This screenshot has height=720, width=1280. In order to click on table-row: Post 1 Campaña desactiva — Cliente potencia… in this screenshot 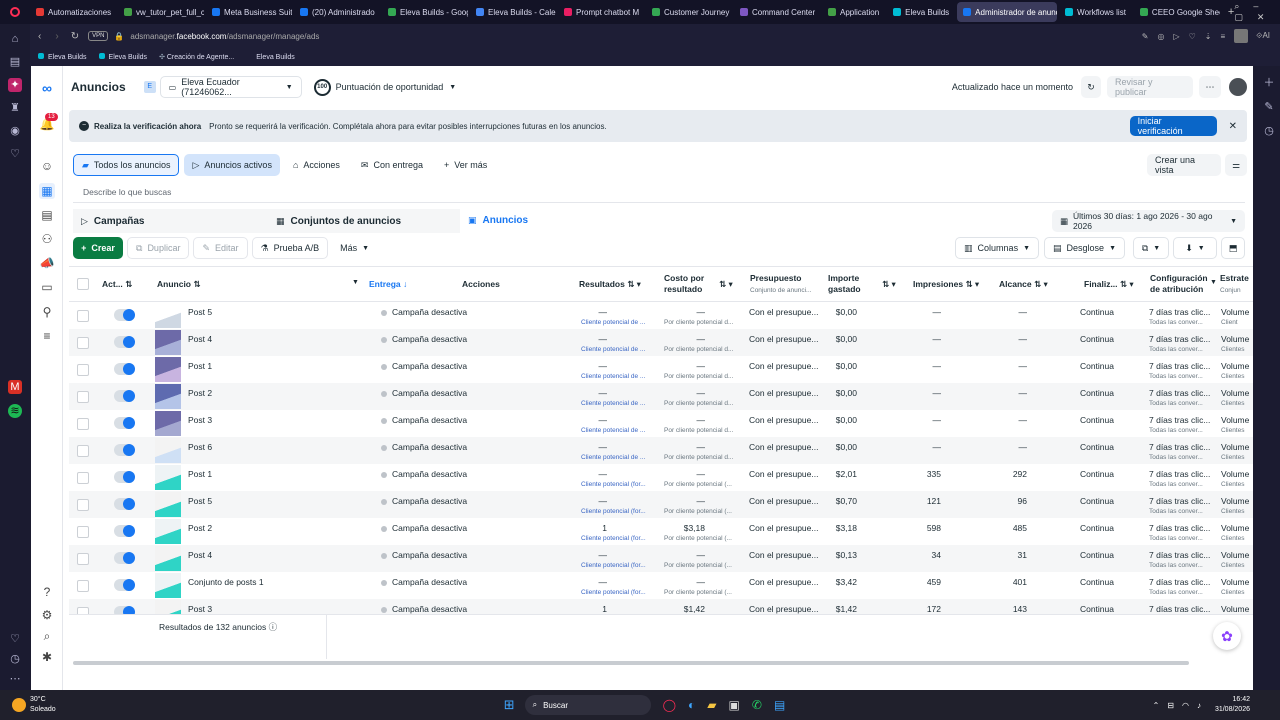, I will do `click(661, 477)`.